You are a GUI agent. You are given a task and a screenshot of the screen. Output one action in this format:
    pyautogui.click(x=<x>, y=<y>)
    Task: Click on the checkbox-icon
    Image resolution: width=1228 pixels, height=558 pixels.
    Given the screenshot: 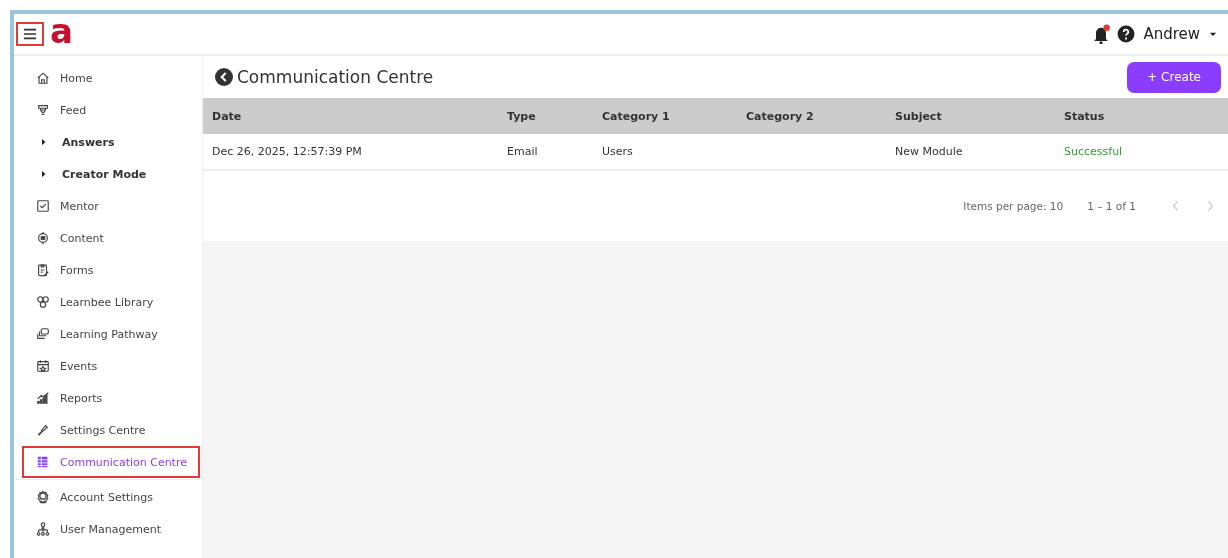 What is the action you would take?
    pyautogui.click(x=43, y=206)
    